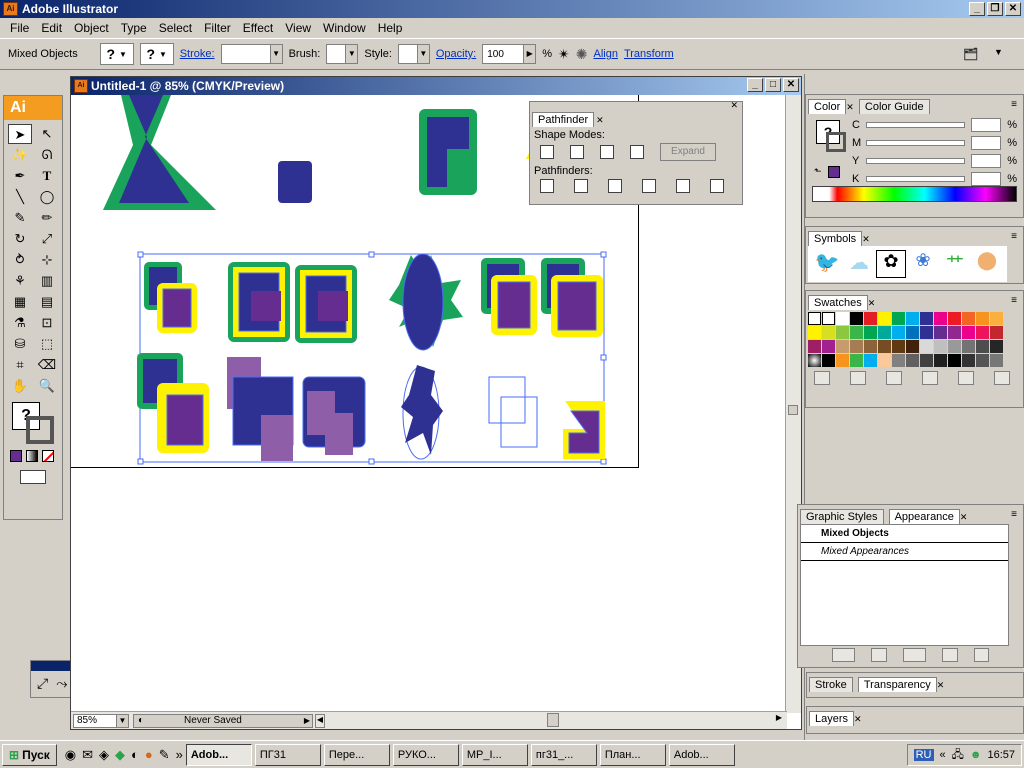  I want to click on reshape-tool-icon: ⤳, so click(61, 683).